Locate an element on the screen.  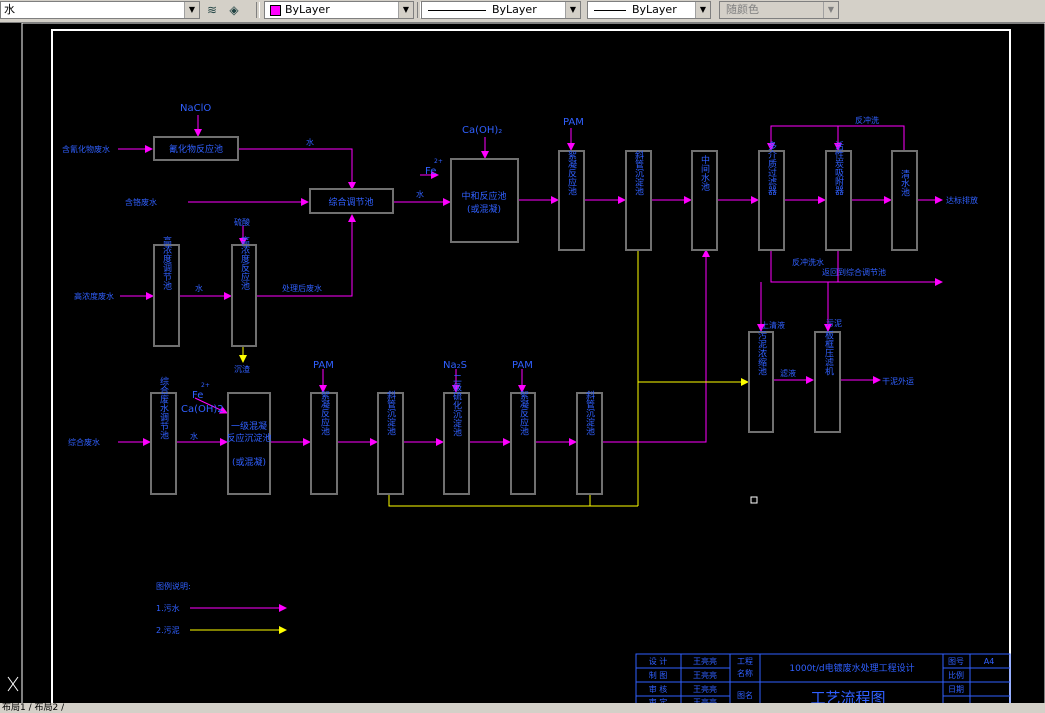
tb-reviewer: 王亮亮 is located at coordinates (705, 689).